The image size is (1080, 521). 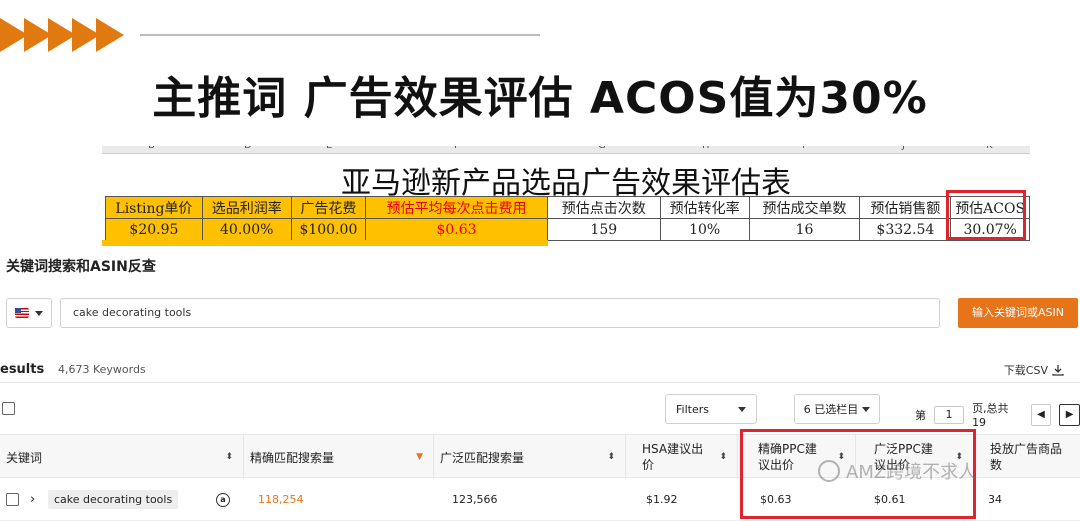 I want to click on estimate-value-cell: $332.54, so click(x=905, y=229).